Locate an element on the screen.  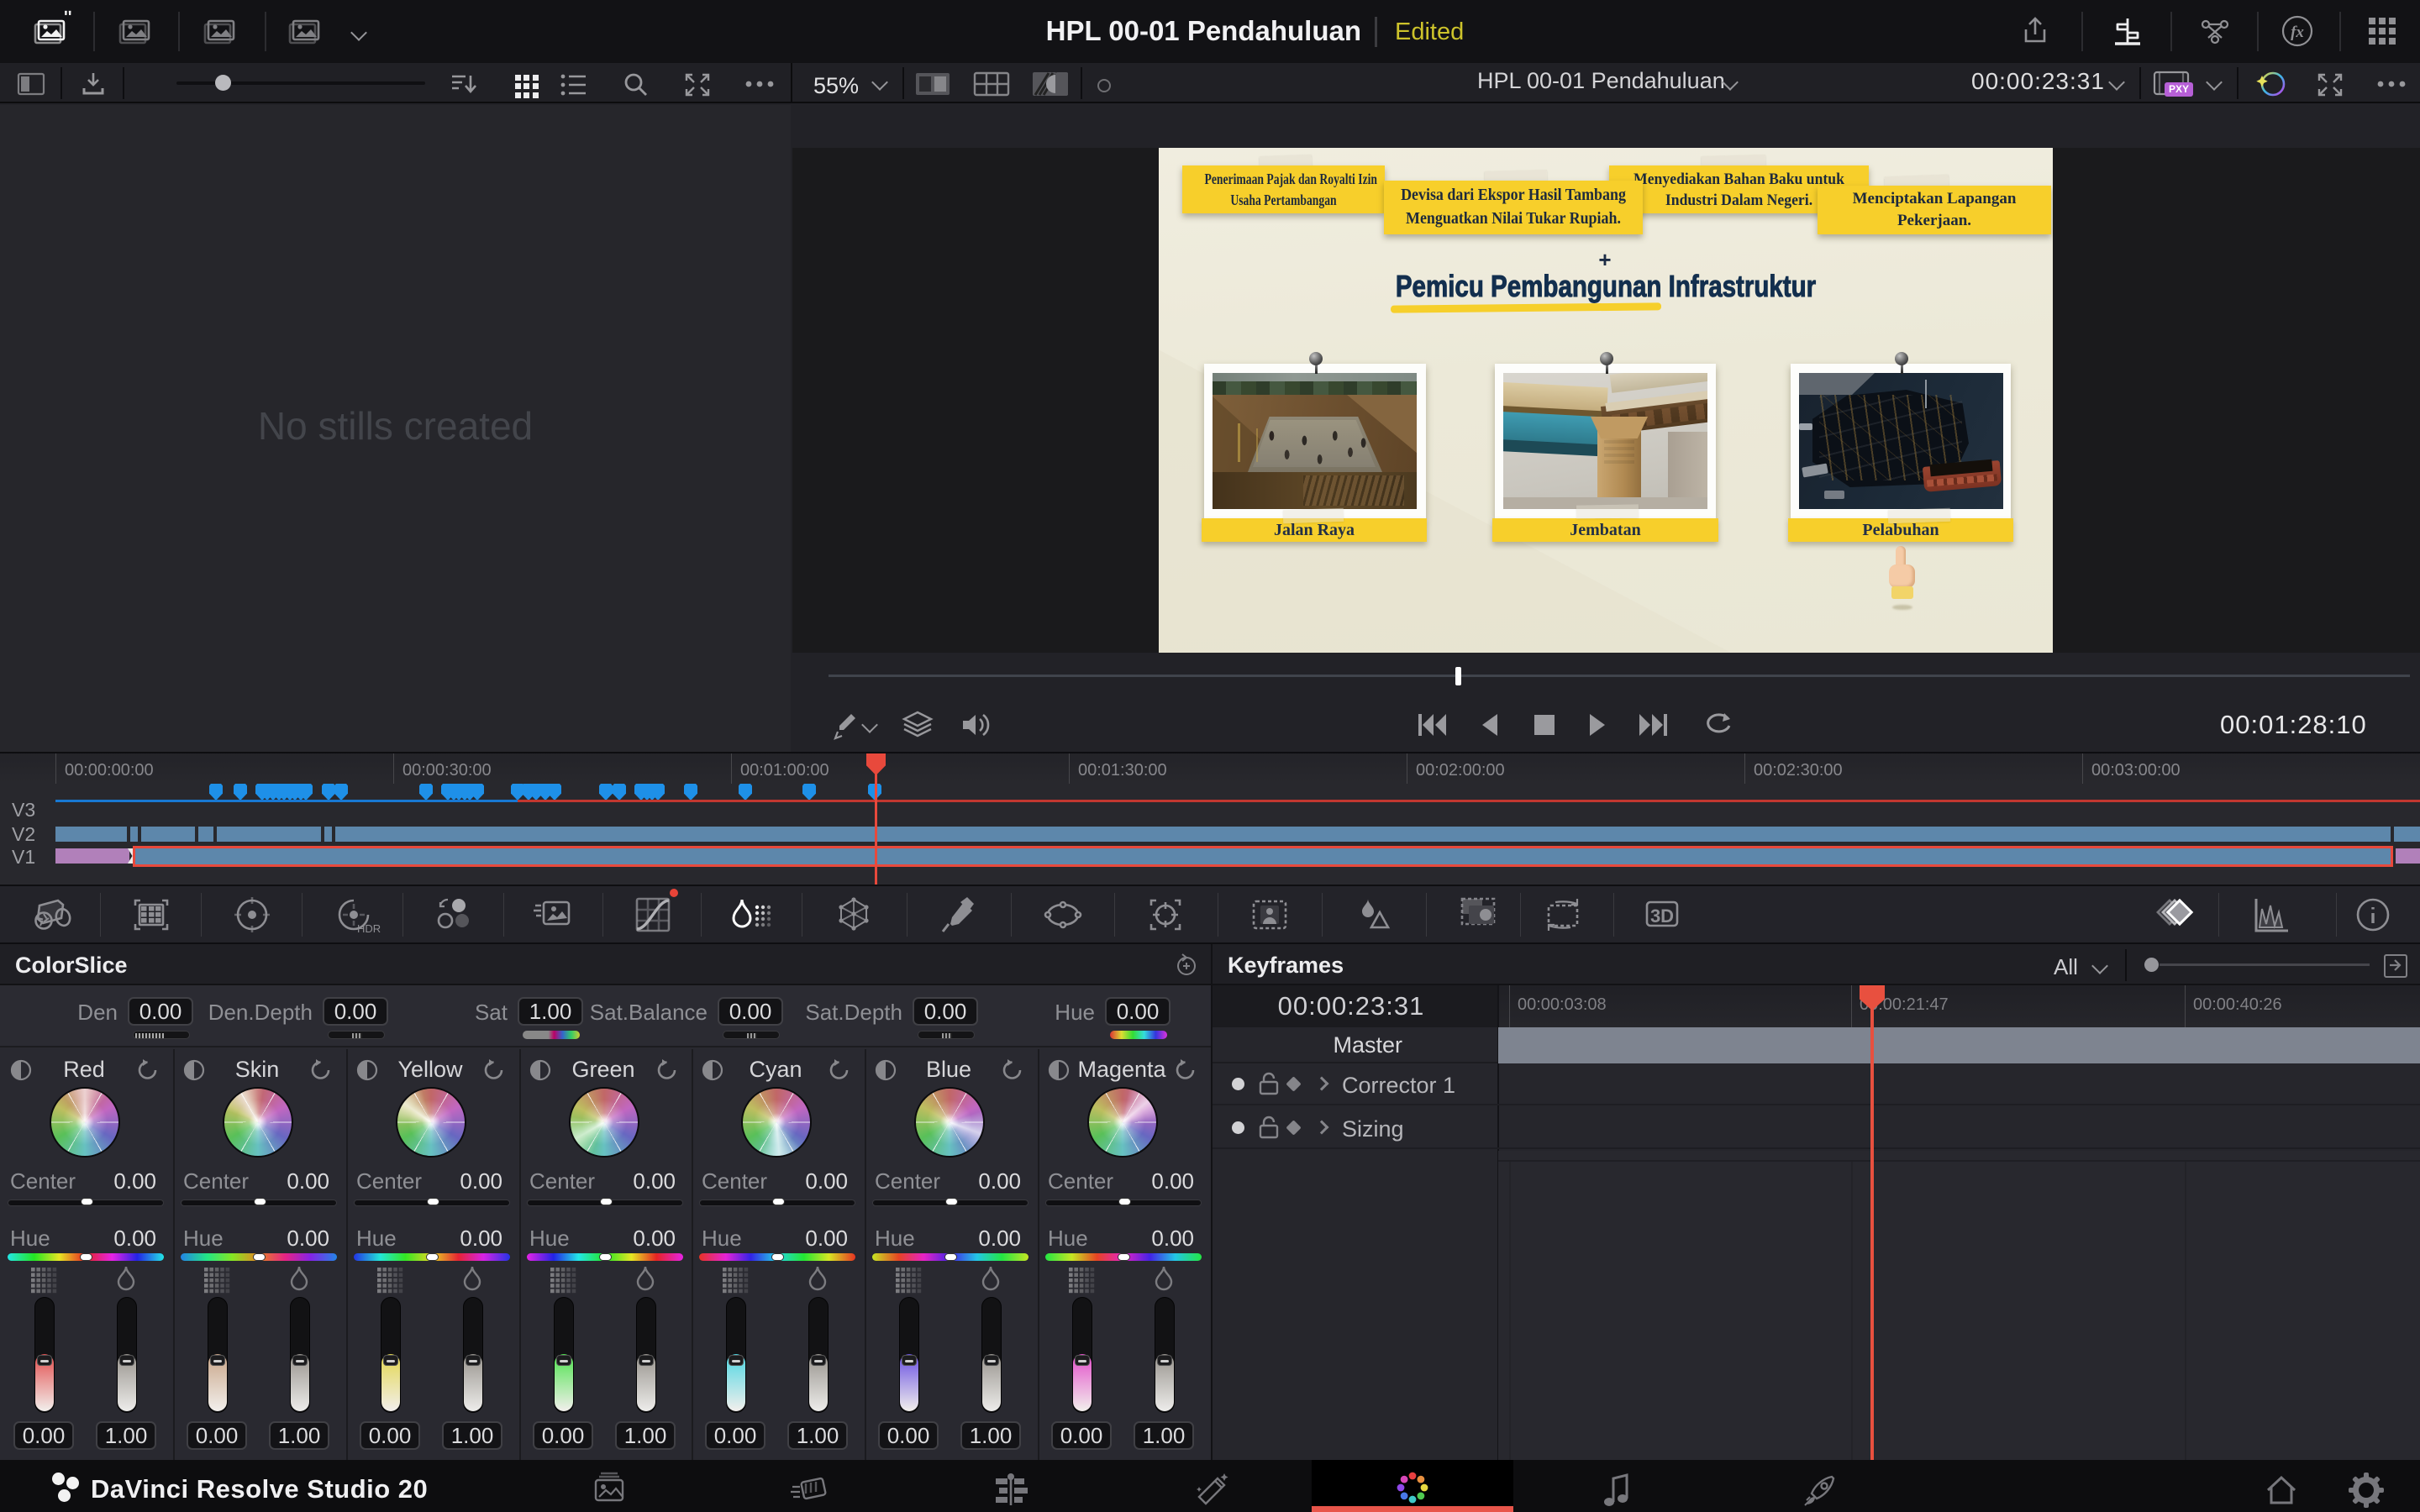
svg-text: 3D is located at coordinates (1662, 916).